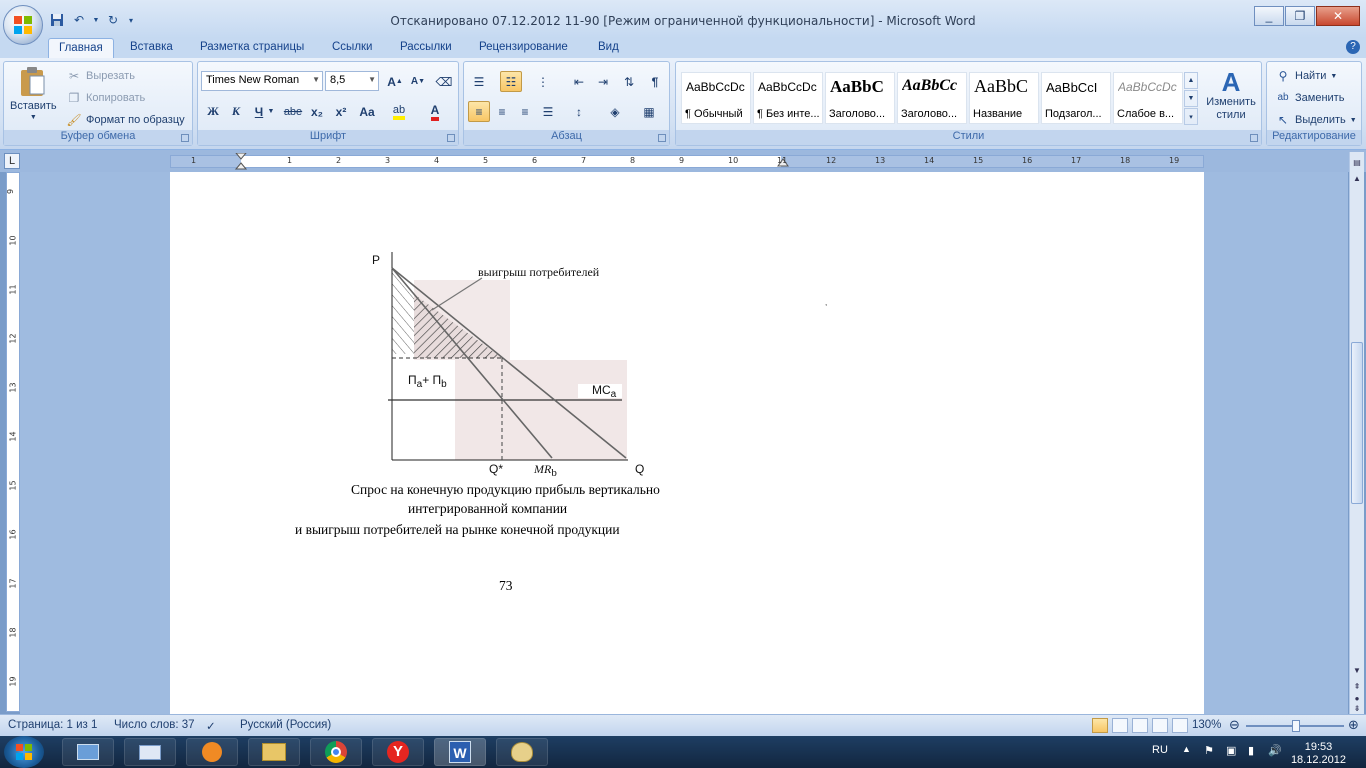 The width and height of the screenshot is (1366, 768). Describe the element at coordinates (398, 752) in the screenshot. I see `taskbar-yandex-icon: Y` at that location.